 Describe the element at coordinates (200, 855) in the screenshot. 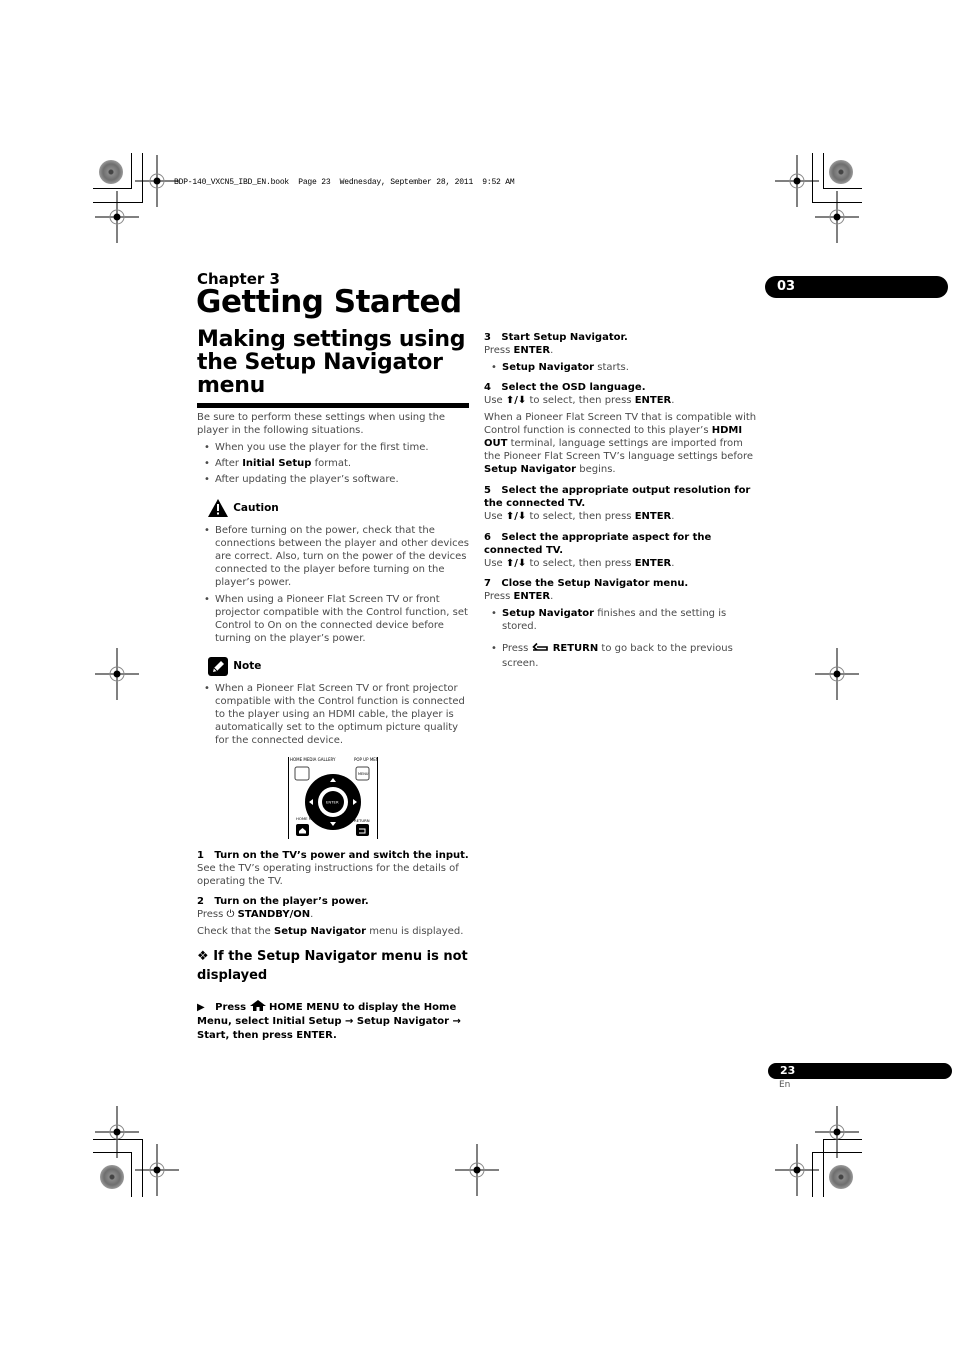

I see `step-number: 1` at that location.